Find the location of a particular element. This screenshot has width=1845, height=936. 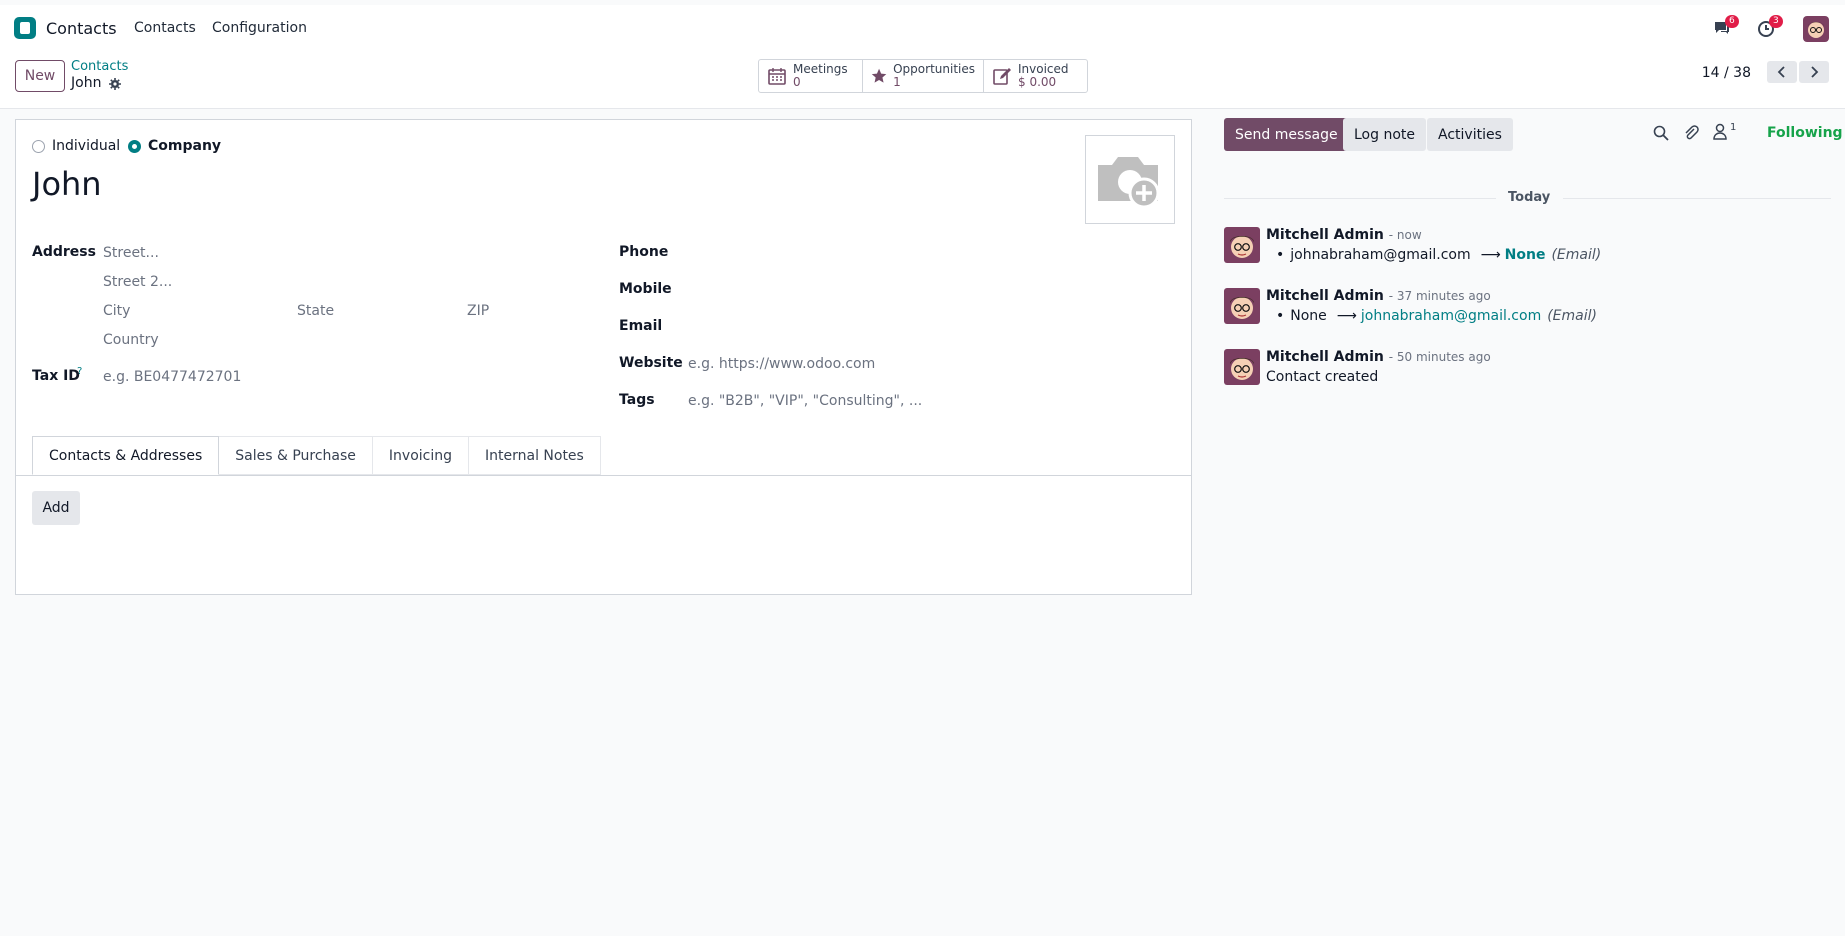

menu-contacts: Contacts is located at coordinates (165, 28).